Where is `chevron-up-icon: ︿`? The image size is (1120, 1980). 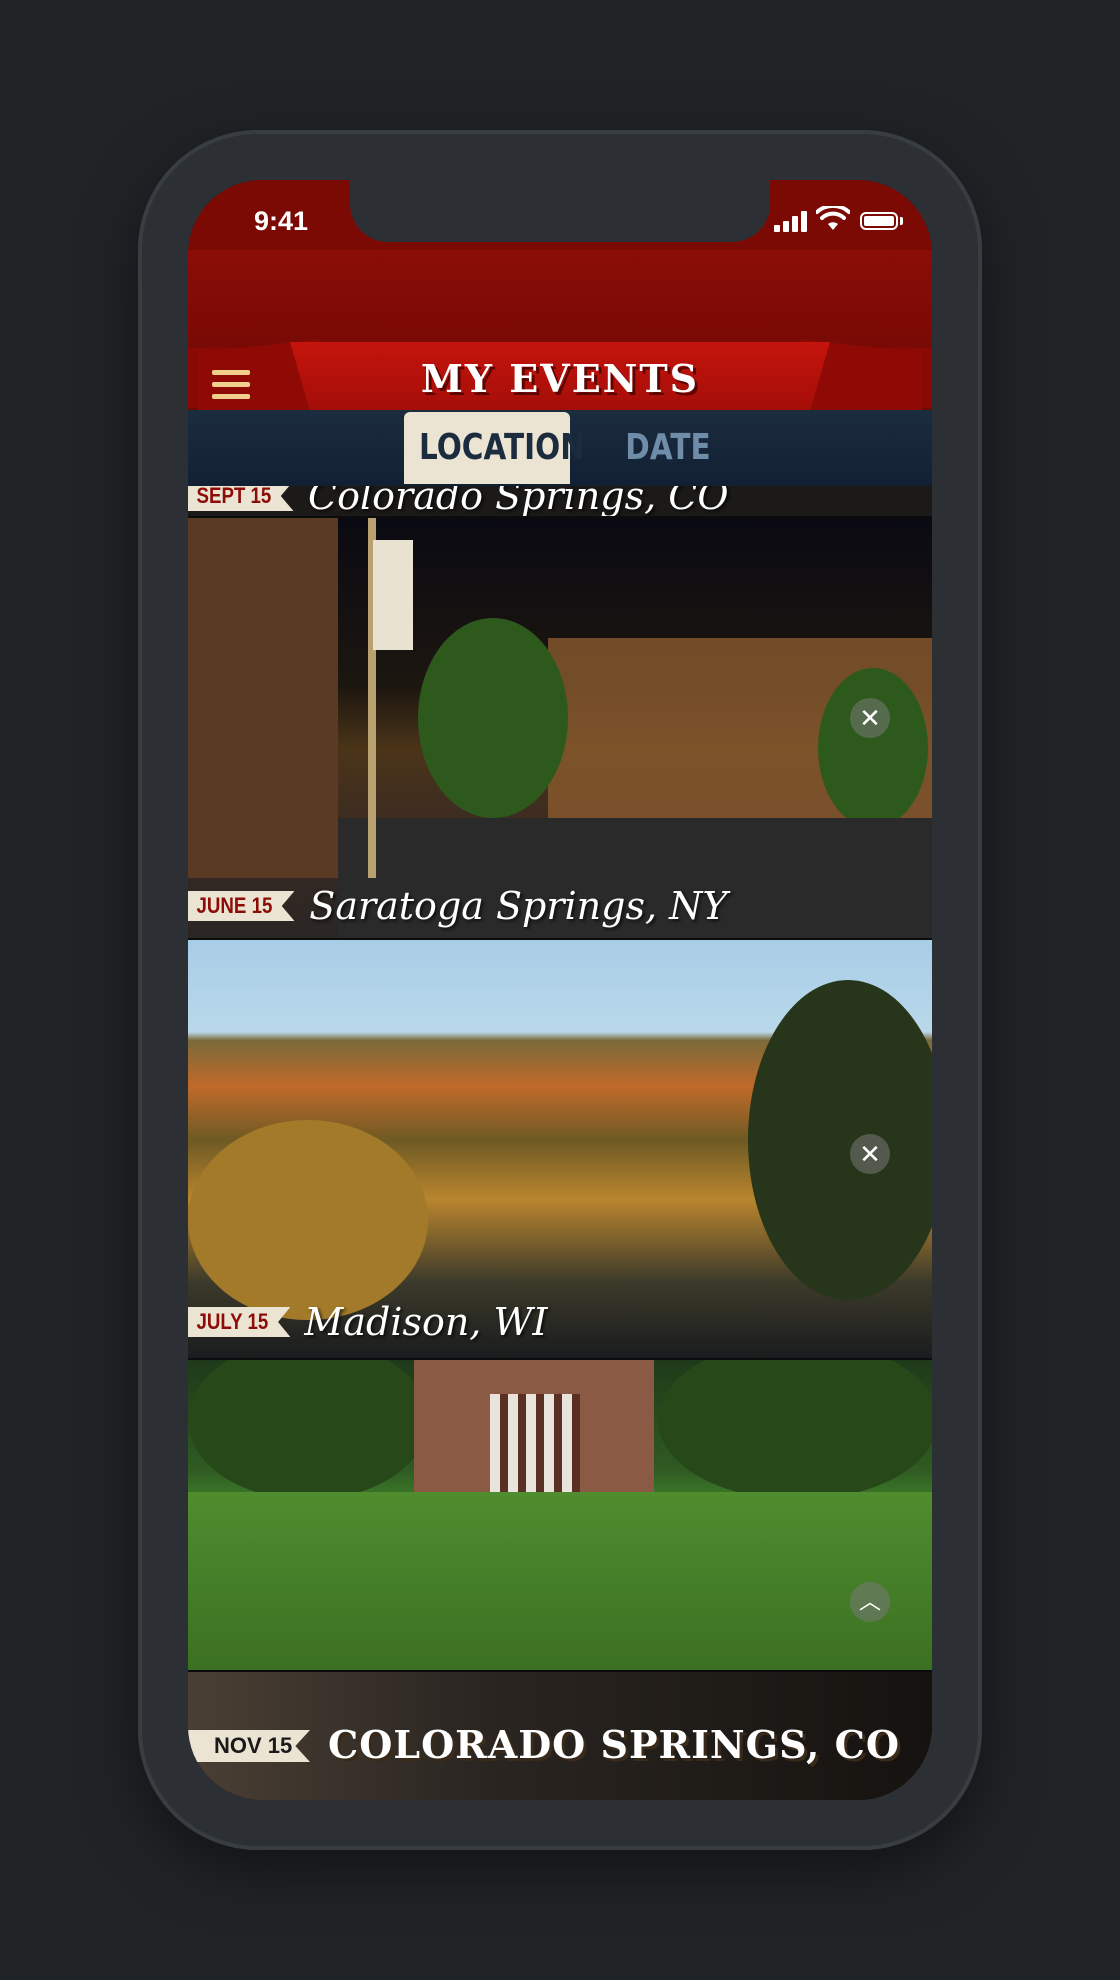
chevron-up-icon: ︿ is located at coordinates (870, 1602).